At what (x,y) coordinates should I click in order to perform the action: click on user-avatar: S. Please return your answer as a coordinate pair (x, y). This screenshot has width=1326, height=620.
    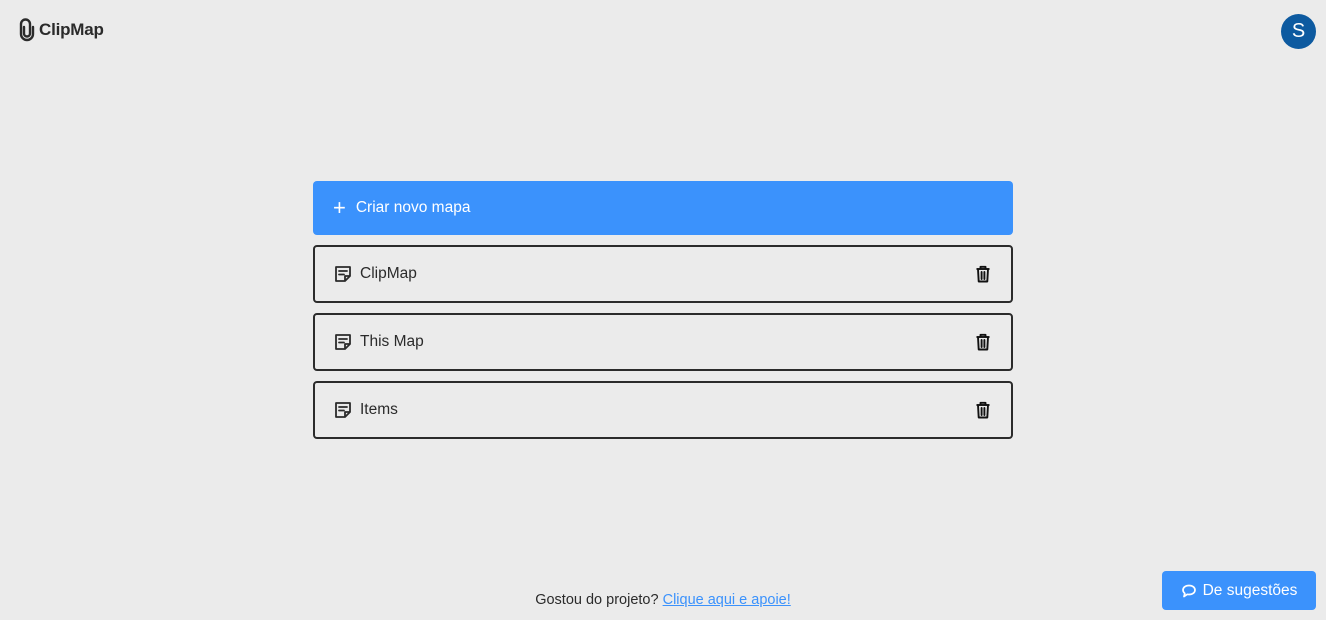
    Looking at the image, I should click on (1298, 31).